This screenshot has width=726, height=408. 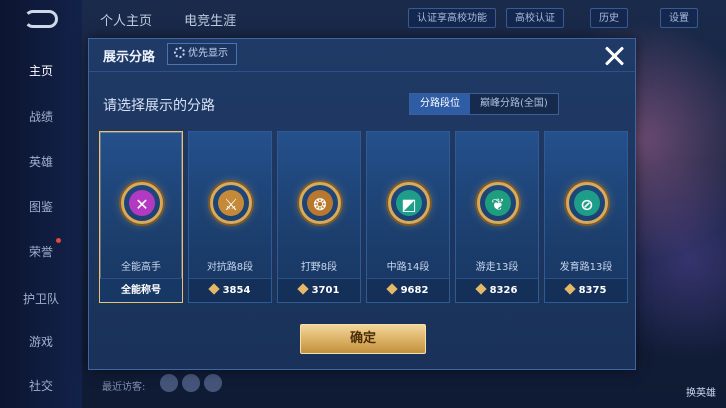 I want to click on lane-score: 8375, so click(x=586, y=290).